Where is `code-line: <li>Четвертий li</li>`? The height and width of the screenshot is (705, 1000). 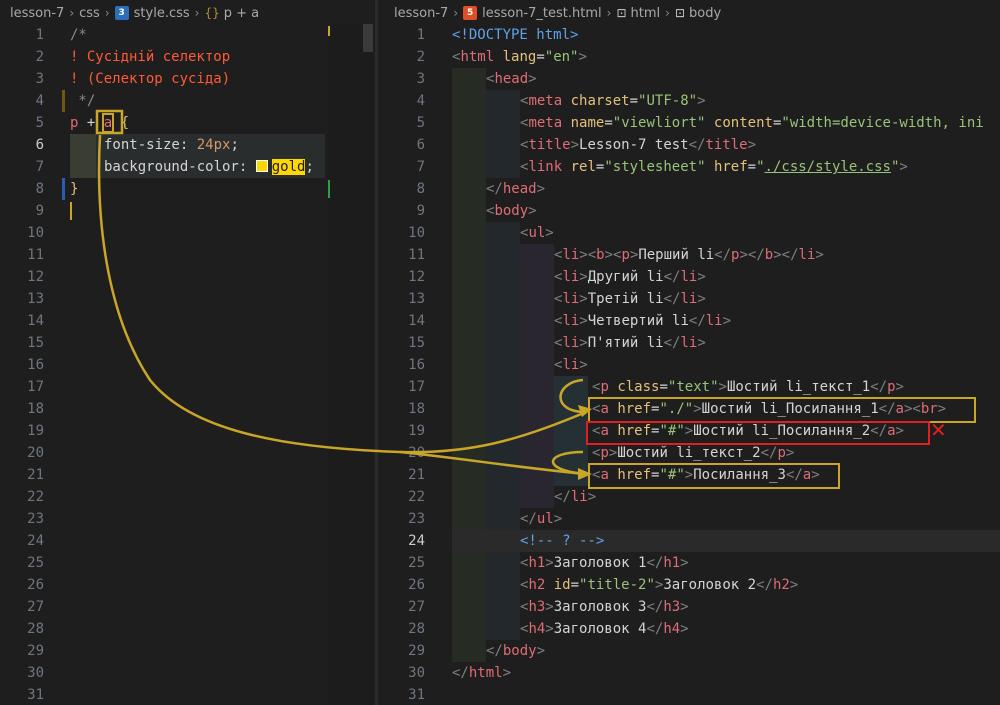 code-line: <li>Четвертий li</li> is located at coordinates (689, 321).